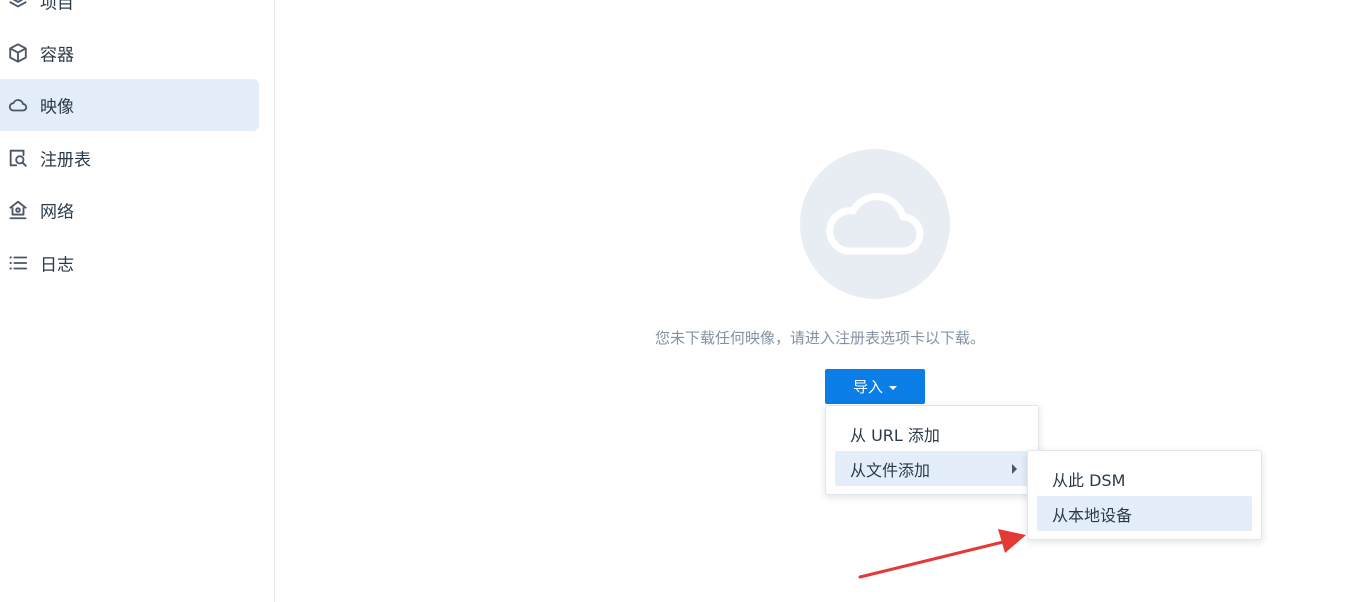 This screenshot has height=602, width=1365. What do you see at coordinates (1144, 513) in the screenshot?
I see `menu-item-from-local-device: 从本地设备` at bounding box center [1144, 513].